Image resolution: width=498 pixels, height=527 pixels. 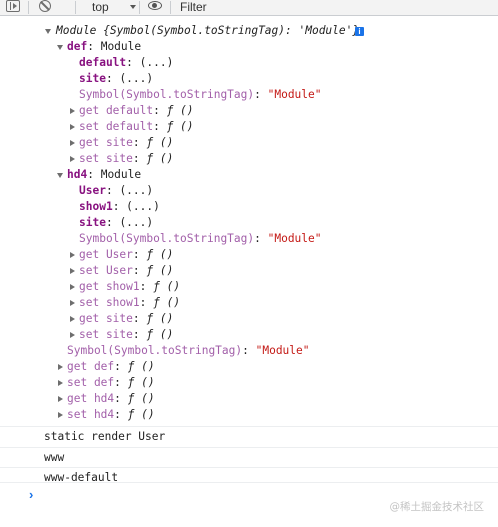 What do you see at coordinates (116, 110) in the screenshot?
I see `accessor-label: get default` at bounding box center [116, 110].